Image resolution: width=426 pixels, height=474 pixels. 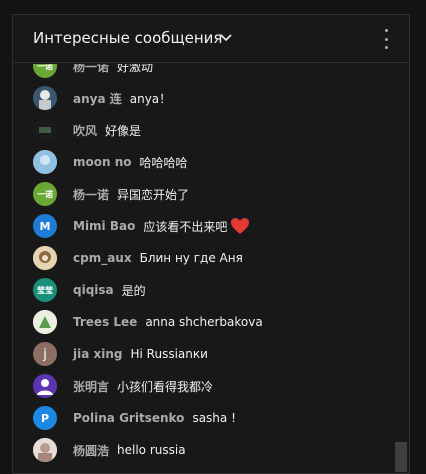 What do you see at coordinates (212, 290) in the screenshot?
I see `chat-message: 莹莹 qiqisa 是的` at bounding box center [212, 290].